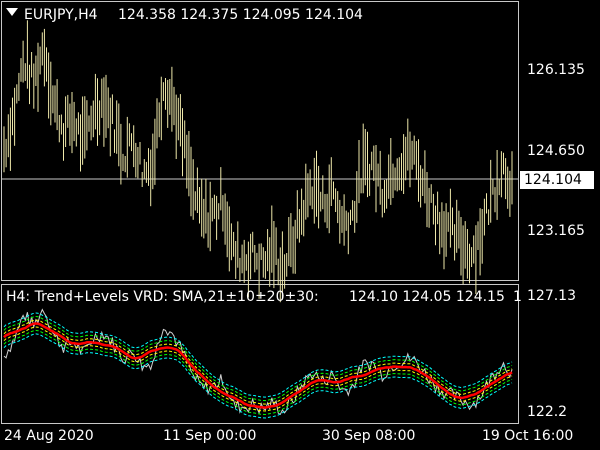 The height and width of the screenshot is (450, 600). Describe the element at coordinates (427, 297) in the screenshot. I see `indicator-values: 124.10 124.05 124.15` at that location.